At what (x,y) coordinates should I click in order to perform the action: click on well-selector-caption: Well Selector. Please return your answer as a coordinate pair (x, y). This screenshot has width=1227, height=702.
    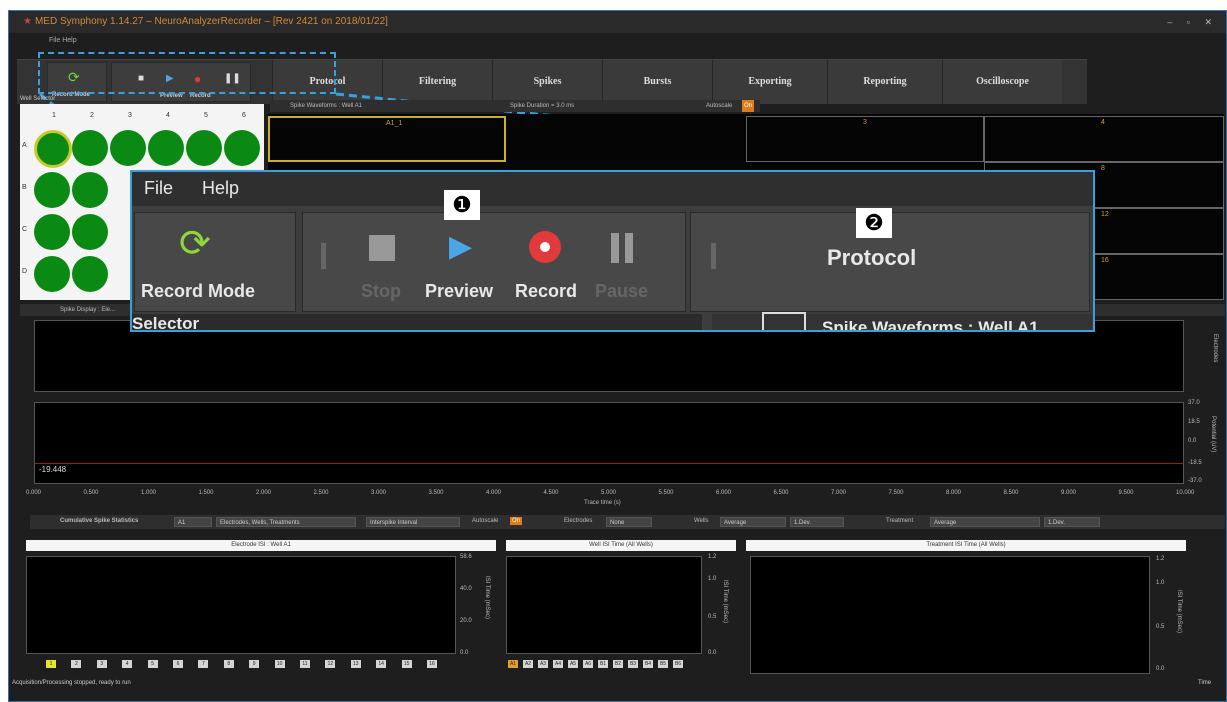
    Looking at the image, I should click on (38, 99).